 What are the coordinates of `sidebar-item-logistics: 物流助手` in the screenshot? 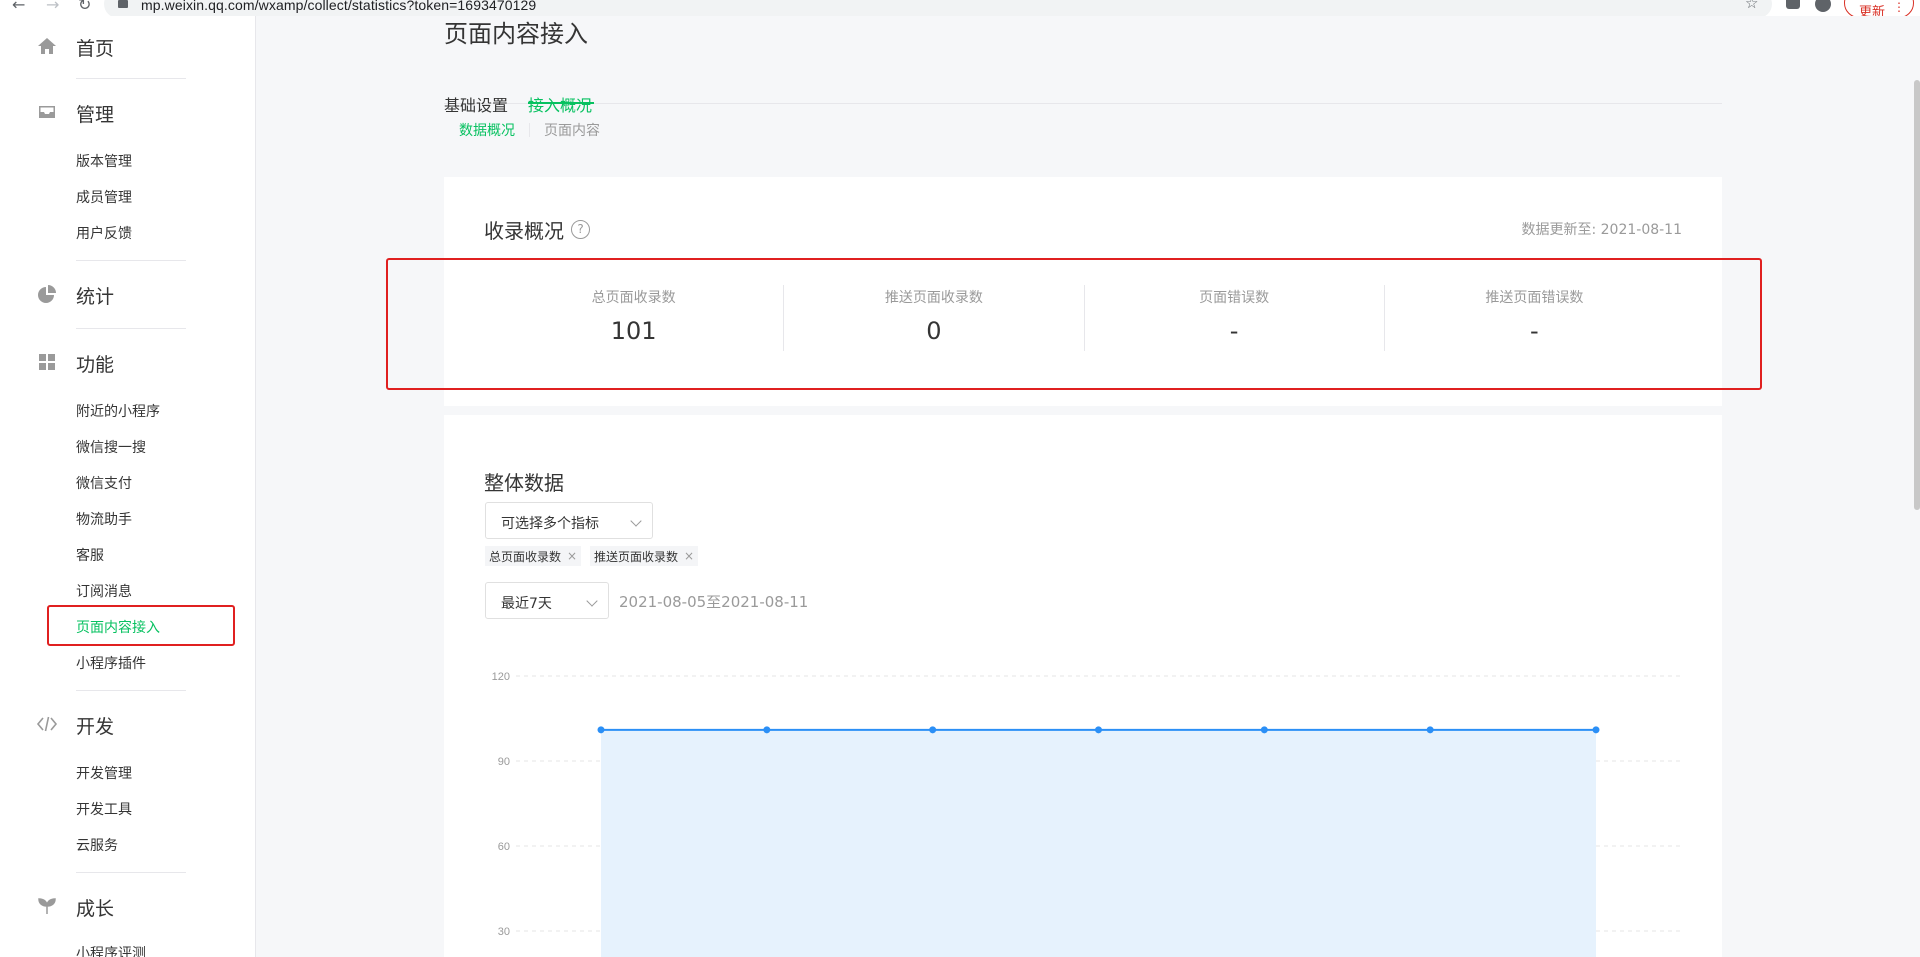 It's located at (104, 520).